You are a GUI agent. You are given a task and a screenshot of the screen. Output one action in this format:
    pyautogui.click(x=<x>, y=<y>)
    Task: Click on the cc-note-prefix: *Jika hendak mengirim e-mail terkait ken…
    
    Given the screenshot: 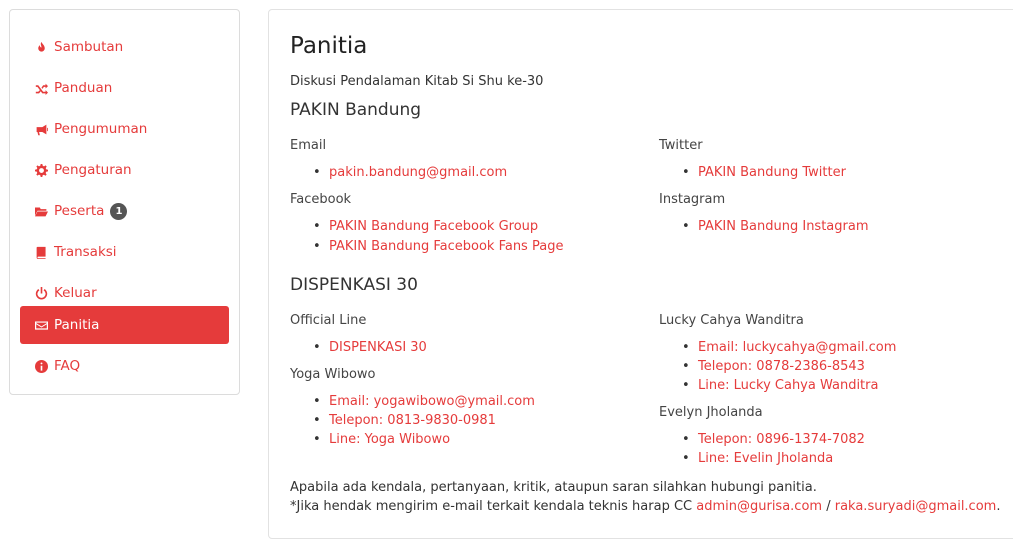 What is the action you would take?
    pyautogui.click(x=493, y=506)
    